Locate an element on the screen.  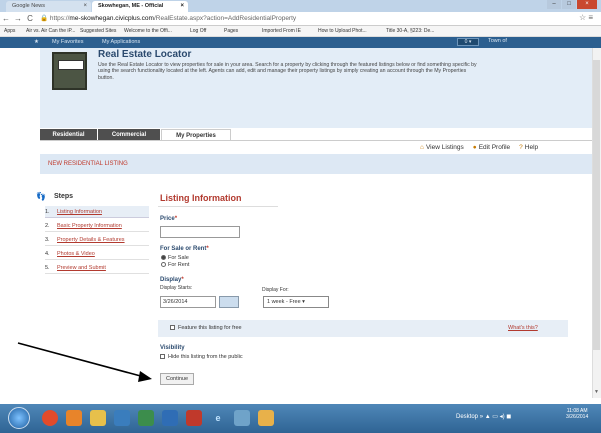
help-link: ? Help is located at coordinates (528, 147).